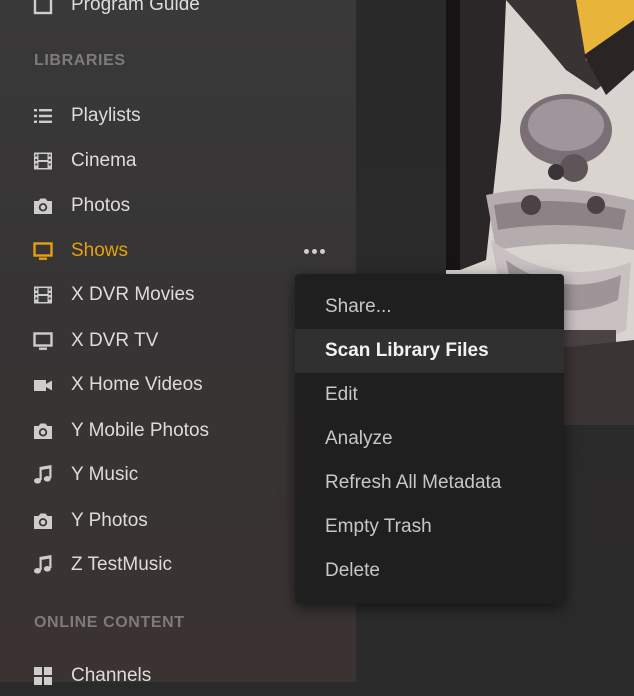  I want to click on grid-icon, so click(43, 676).